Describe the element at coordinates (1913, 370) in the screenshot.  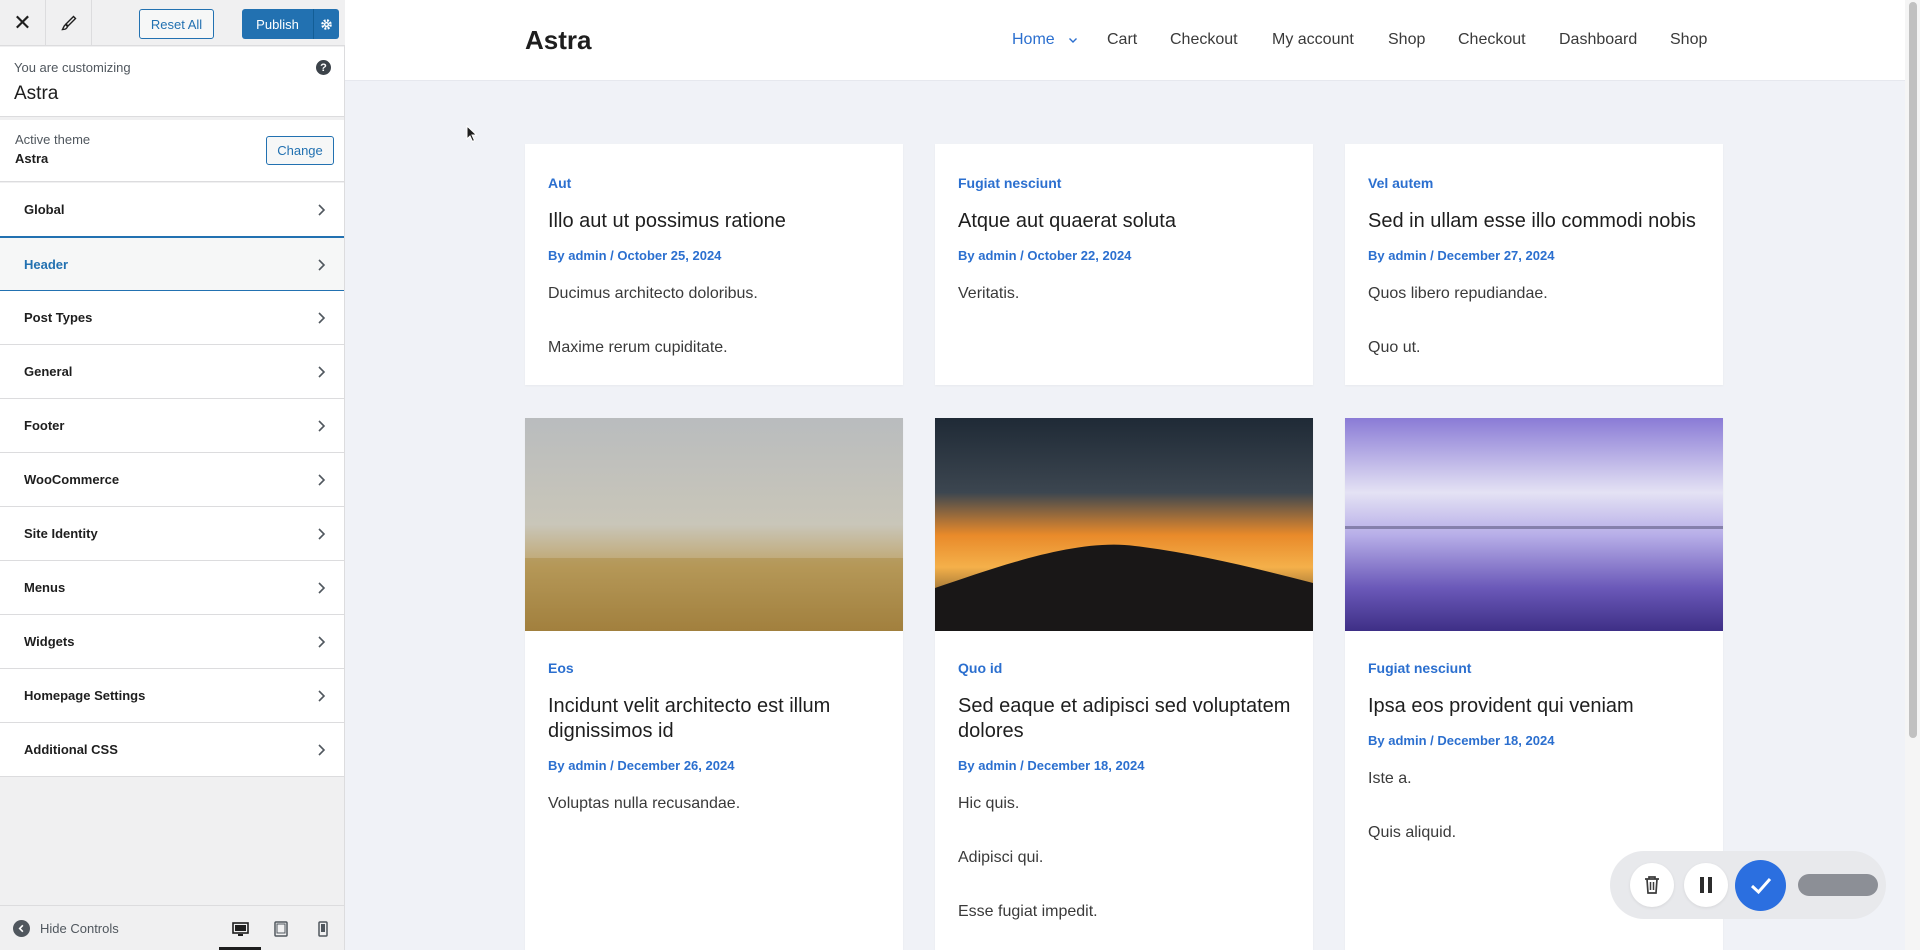
I see `scrollbar-thumb` at that location.